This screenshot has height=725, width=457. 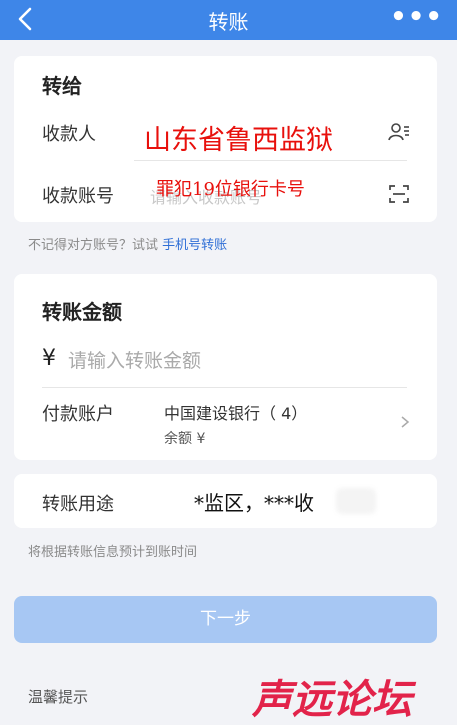 What do you see at coordinates (58, 696) in the screenshot?
I see `tips-label: 温馨提示` at bounding box center [58, 696].